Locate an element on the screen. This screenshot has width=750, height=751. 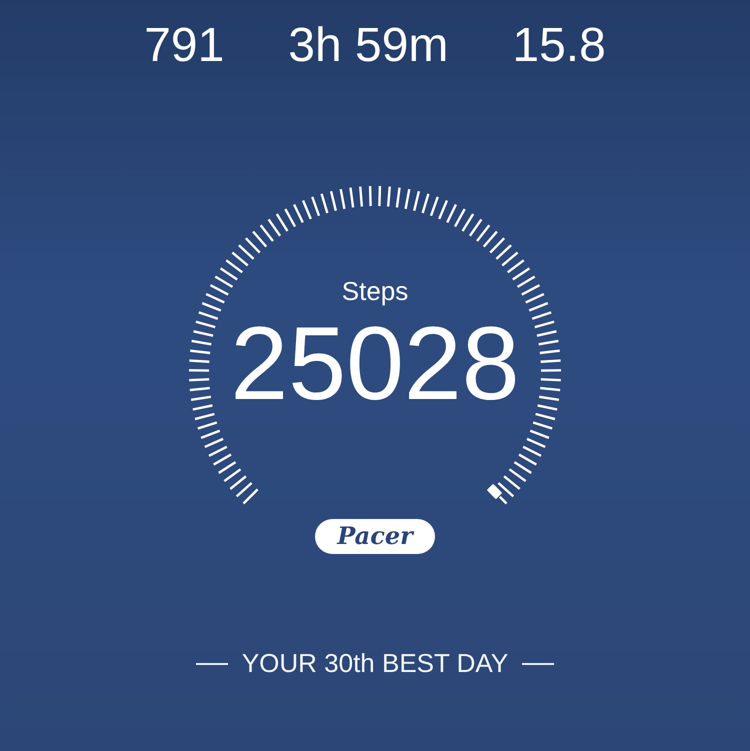
best-day-rank: YOUR 30th BEST DAY is located at coordinates (375, 663).